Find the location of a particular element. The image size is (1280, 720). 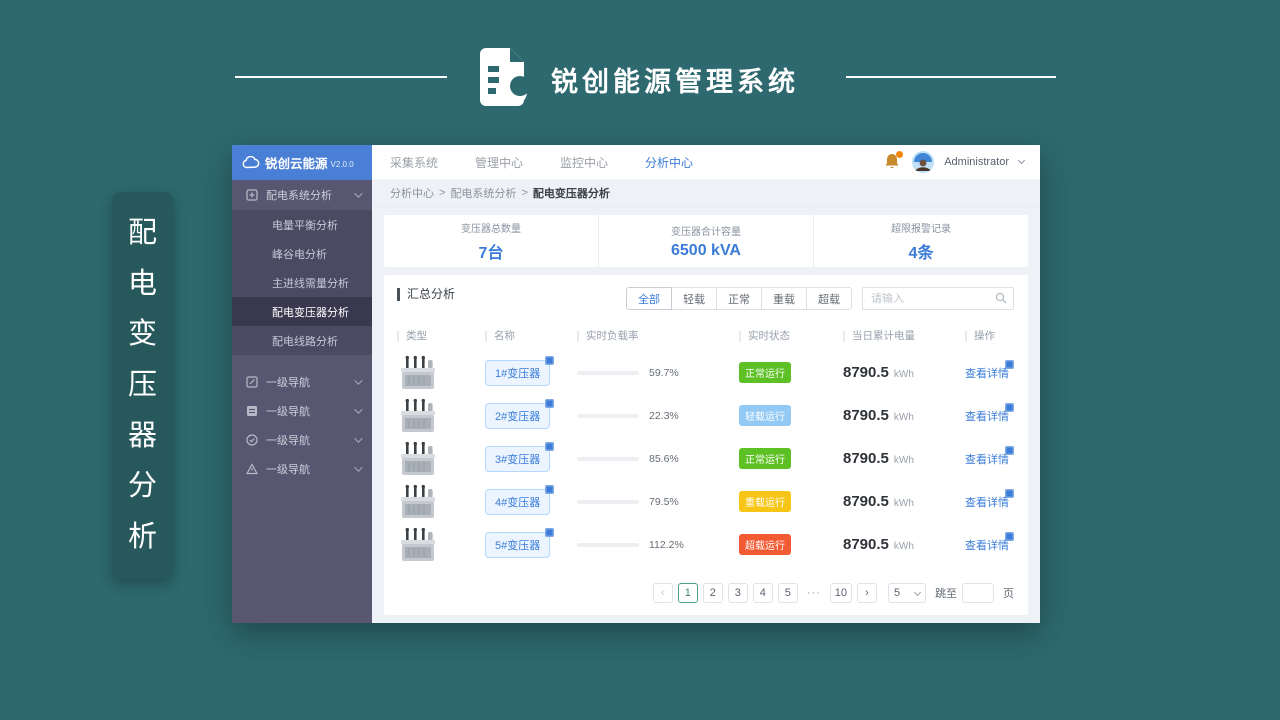

tab-analysis-center: 分析中心 is located at coordinates (669, 162).